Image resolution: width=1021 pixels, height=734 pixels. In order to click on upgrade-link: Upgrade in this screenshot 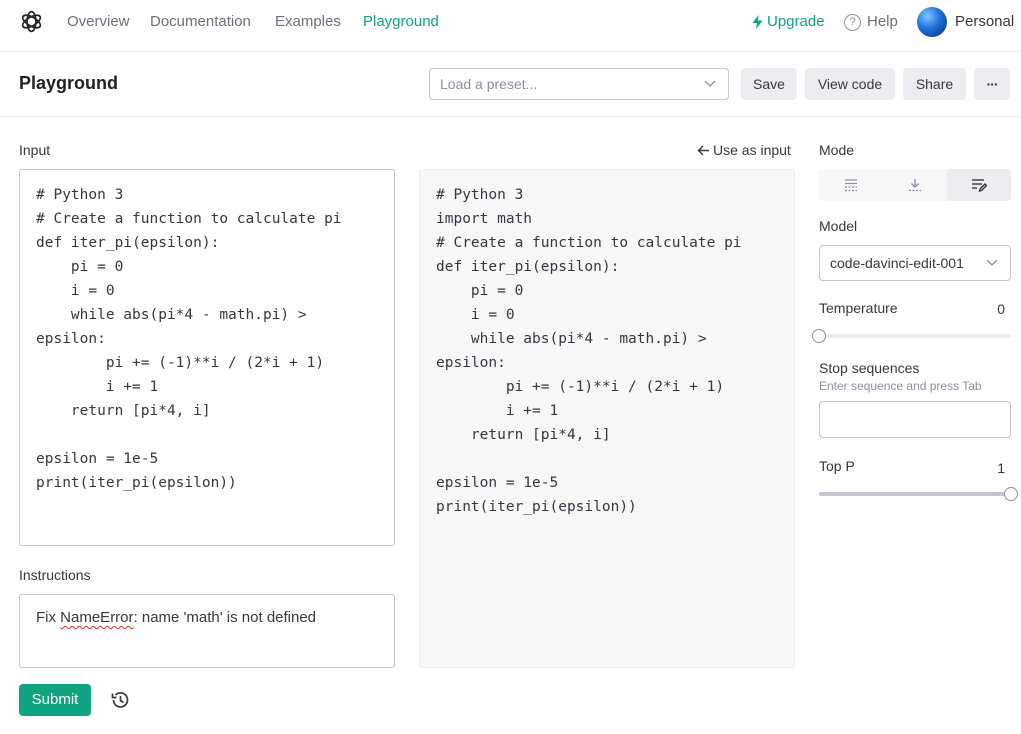, I will do `click(788, 22)`.